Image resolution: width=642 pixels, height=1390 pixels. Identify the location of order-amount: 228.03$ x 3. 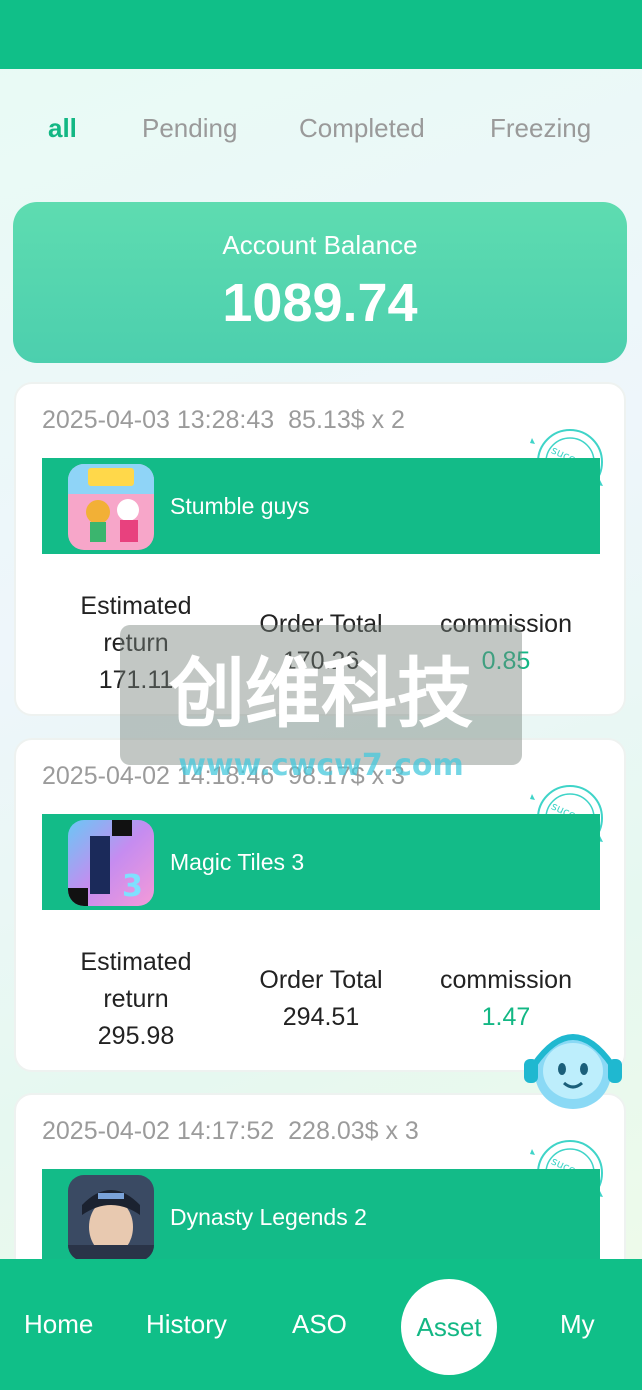
(353, 1131).